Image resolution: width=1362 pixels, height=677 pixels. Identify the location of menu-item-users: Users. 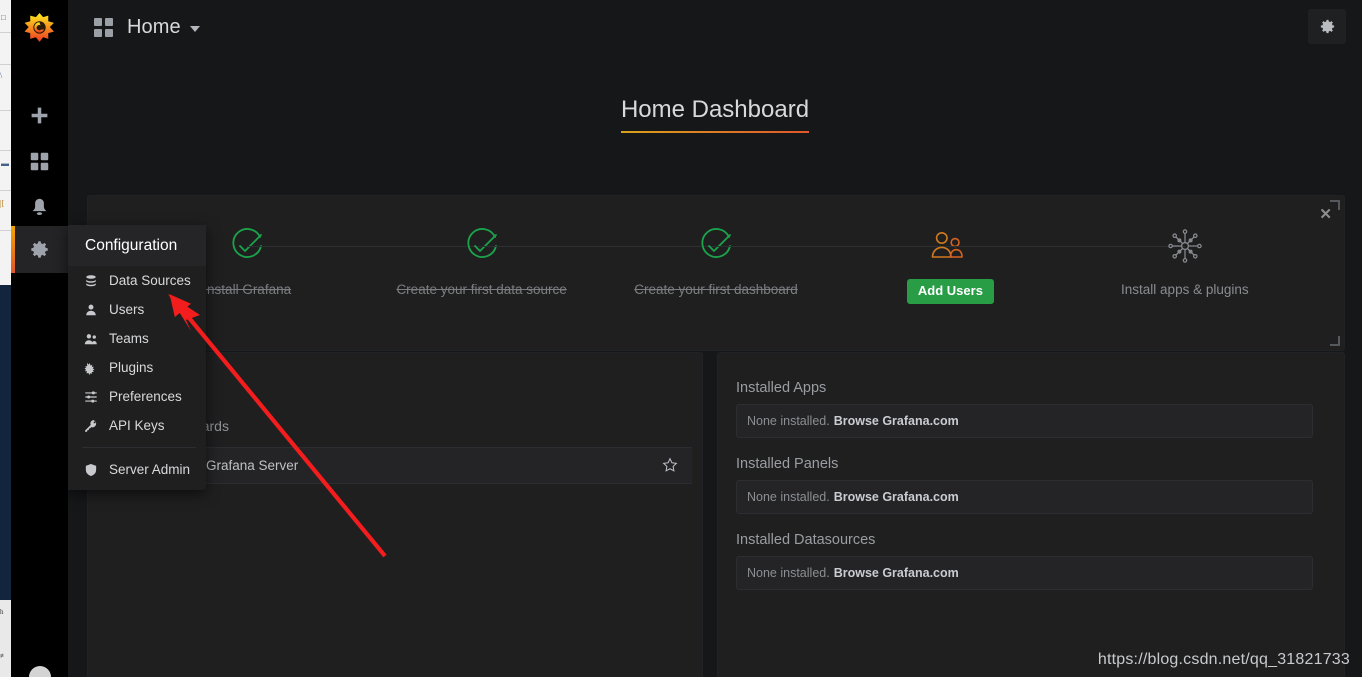
(137, 309).